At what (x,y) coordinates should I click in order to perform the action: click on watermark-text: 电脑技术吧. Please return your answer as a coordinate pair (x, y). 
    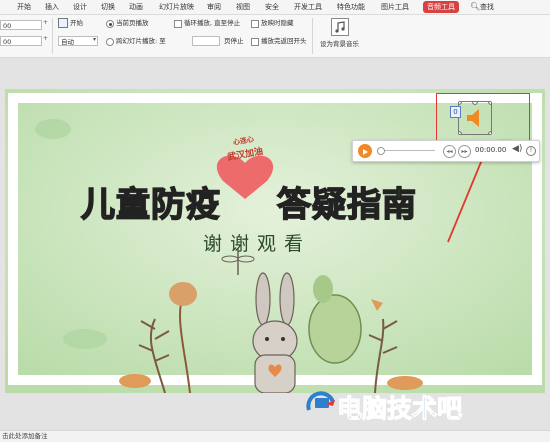
    Looking at the image, I should click on (399, 409).